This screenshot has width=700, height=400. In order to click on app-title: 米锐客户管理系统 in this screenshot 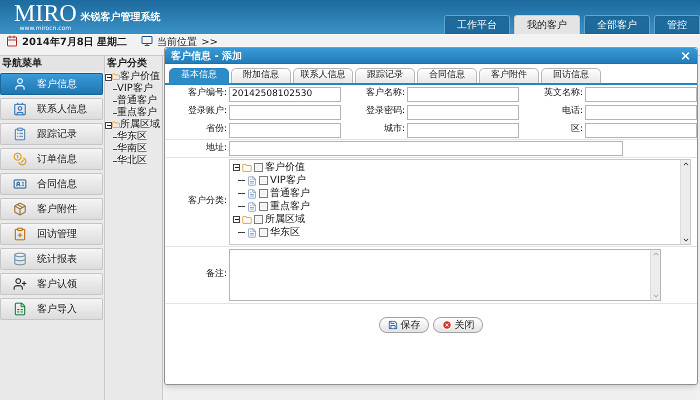, I will do `click(120, 17)`.